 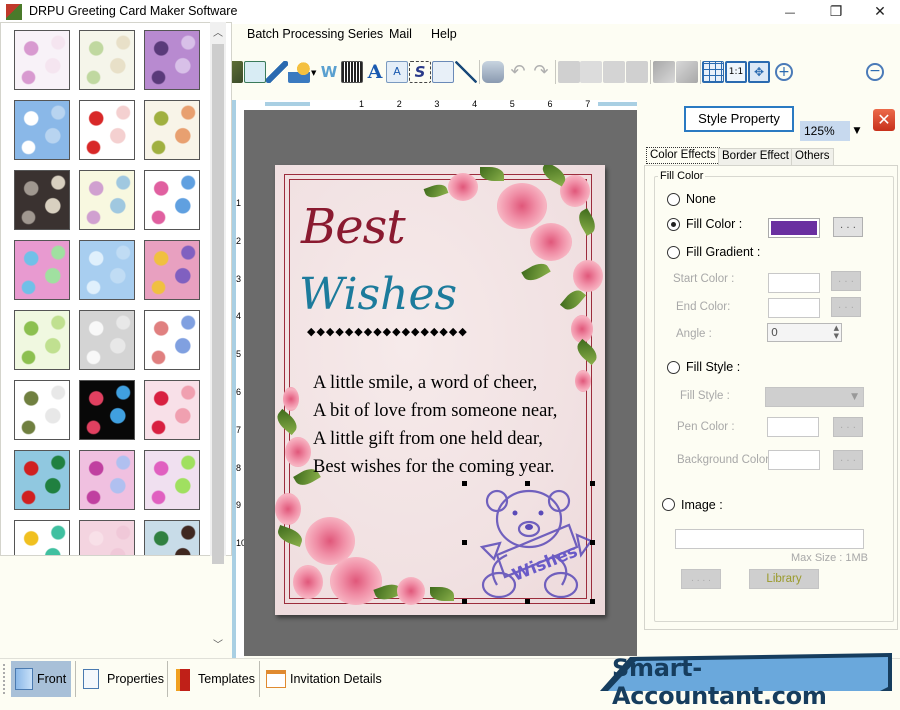 What do you see at coordinates (107, 60) in the screenshot?
I see `background-thumbnail-baby-doodles` at bounding box center [107, 60].